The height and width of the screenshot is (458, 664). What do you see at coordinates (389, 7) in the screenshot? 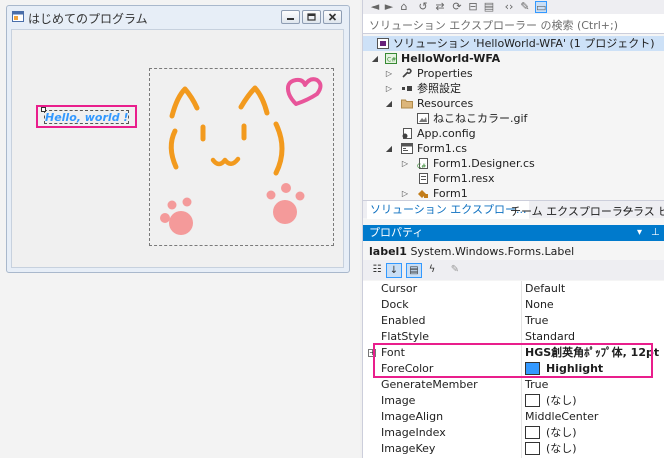
I see `forward-icon: ►` at bounding box center [389, 7].